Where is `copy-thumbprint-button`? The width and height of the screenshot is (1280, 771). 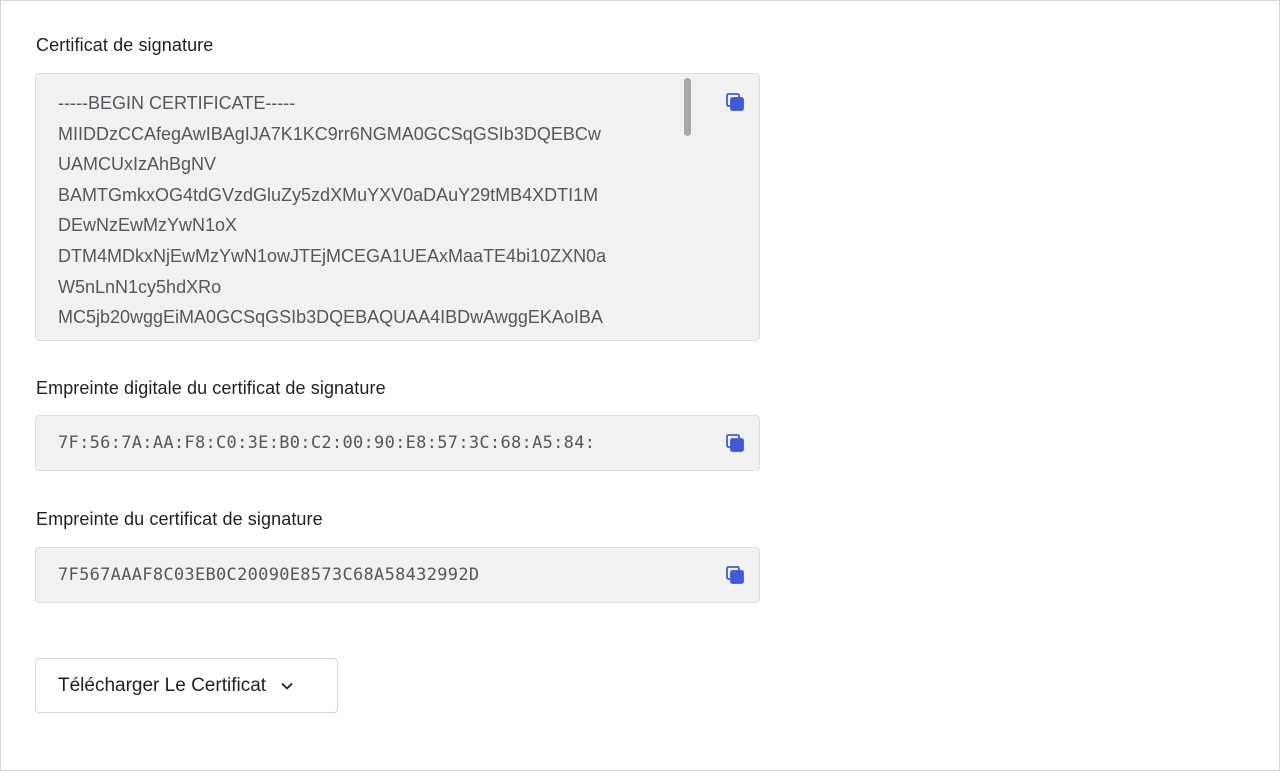 copy-thumbprint-button is located at coordinates (735, 575).